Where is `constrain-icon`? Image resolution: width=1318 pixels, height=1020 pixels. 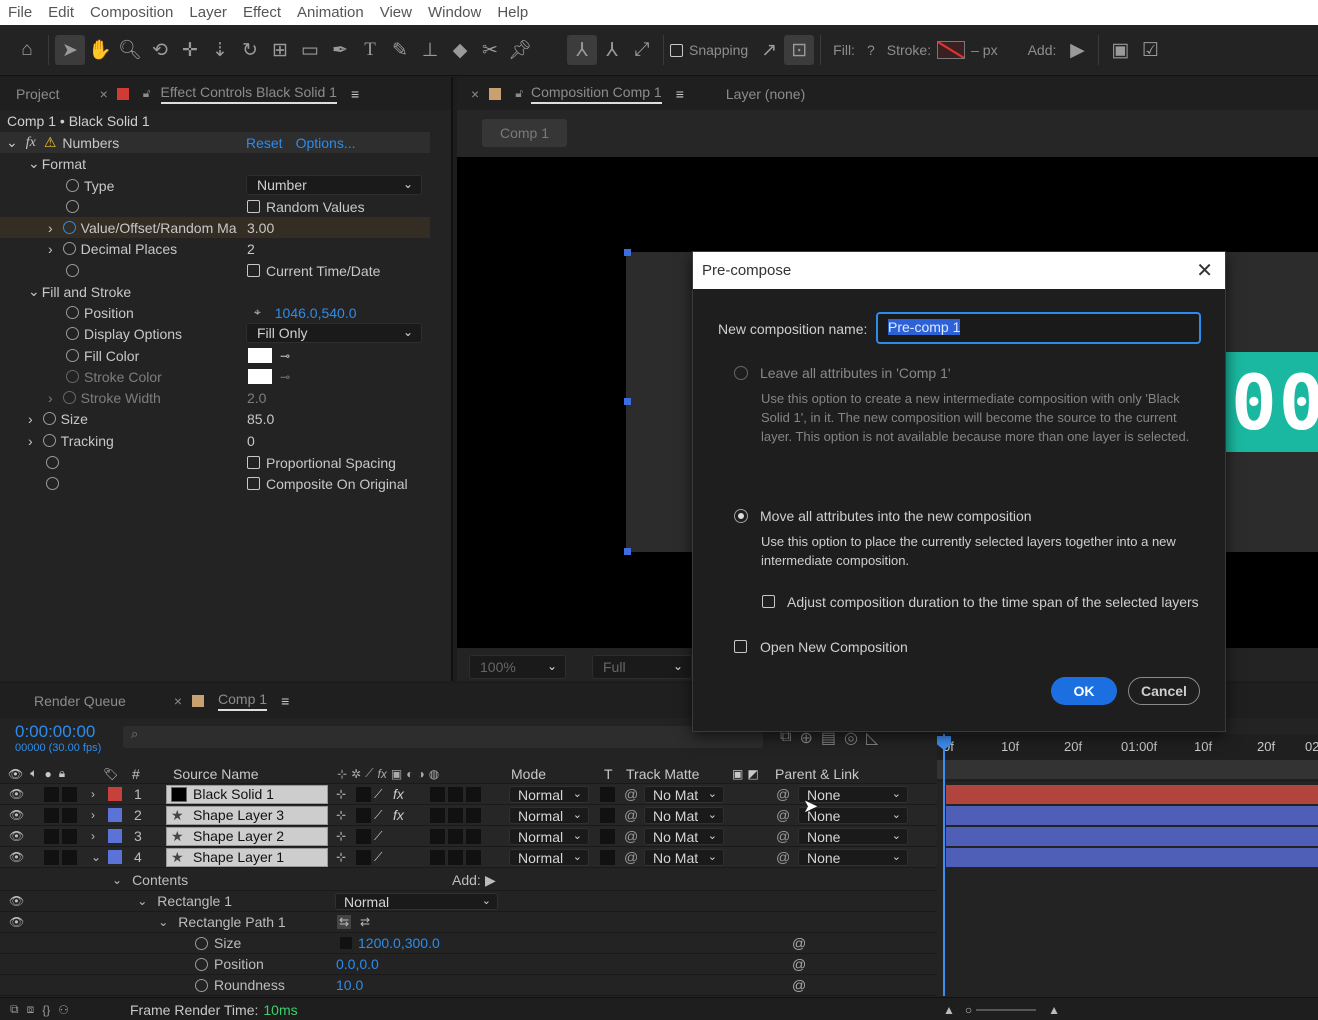
constrain-icon is located at coordinates (346, 943).